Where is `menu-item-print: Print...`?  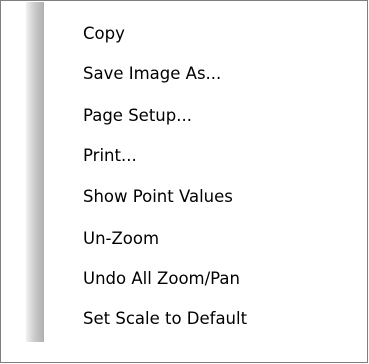 menu-item-print: Print... is located at coordinates (110, 156).